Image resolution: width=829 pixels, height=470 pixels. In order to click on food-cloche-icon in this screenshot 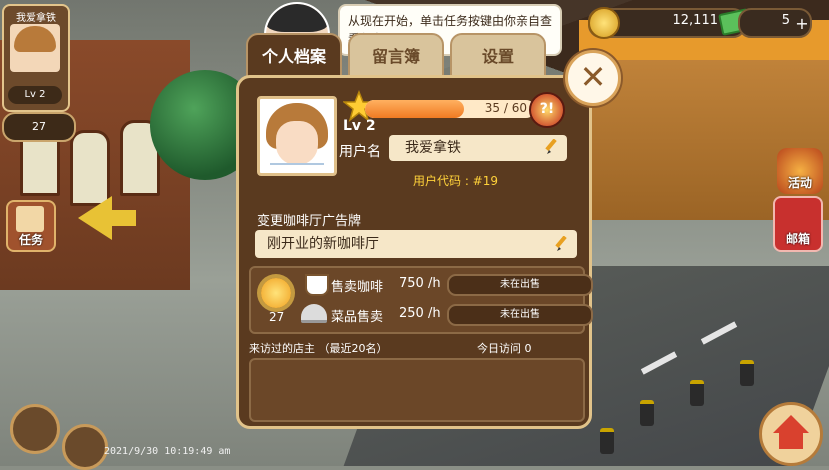, I will do `click(314, 313)`.